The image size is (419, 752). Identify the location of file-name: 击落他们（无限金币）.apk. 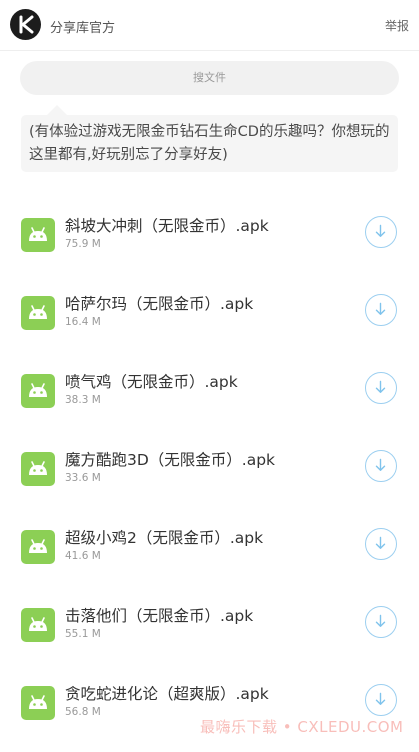
(159, 615).